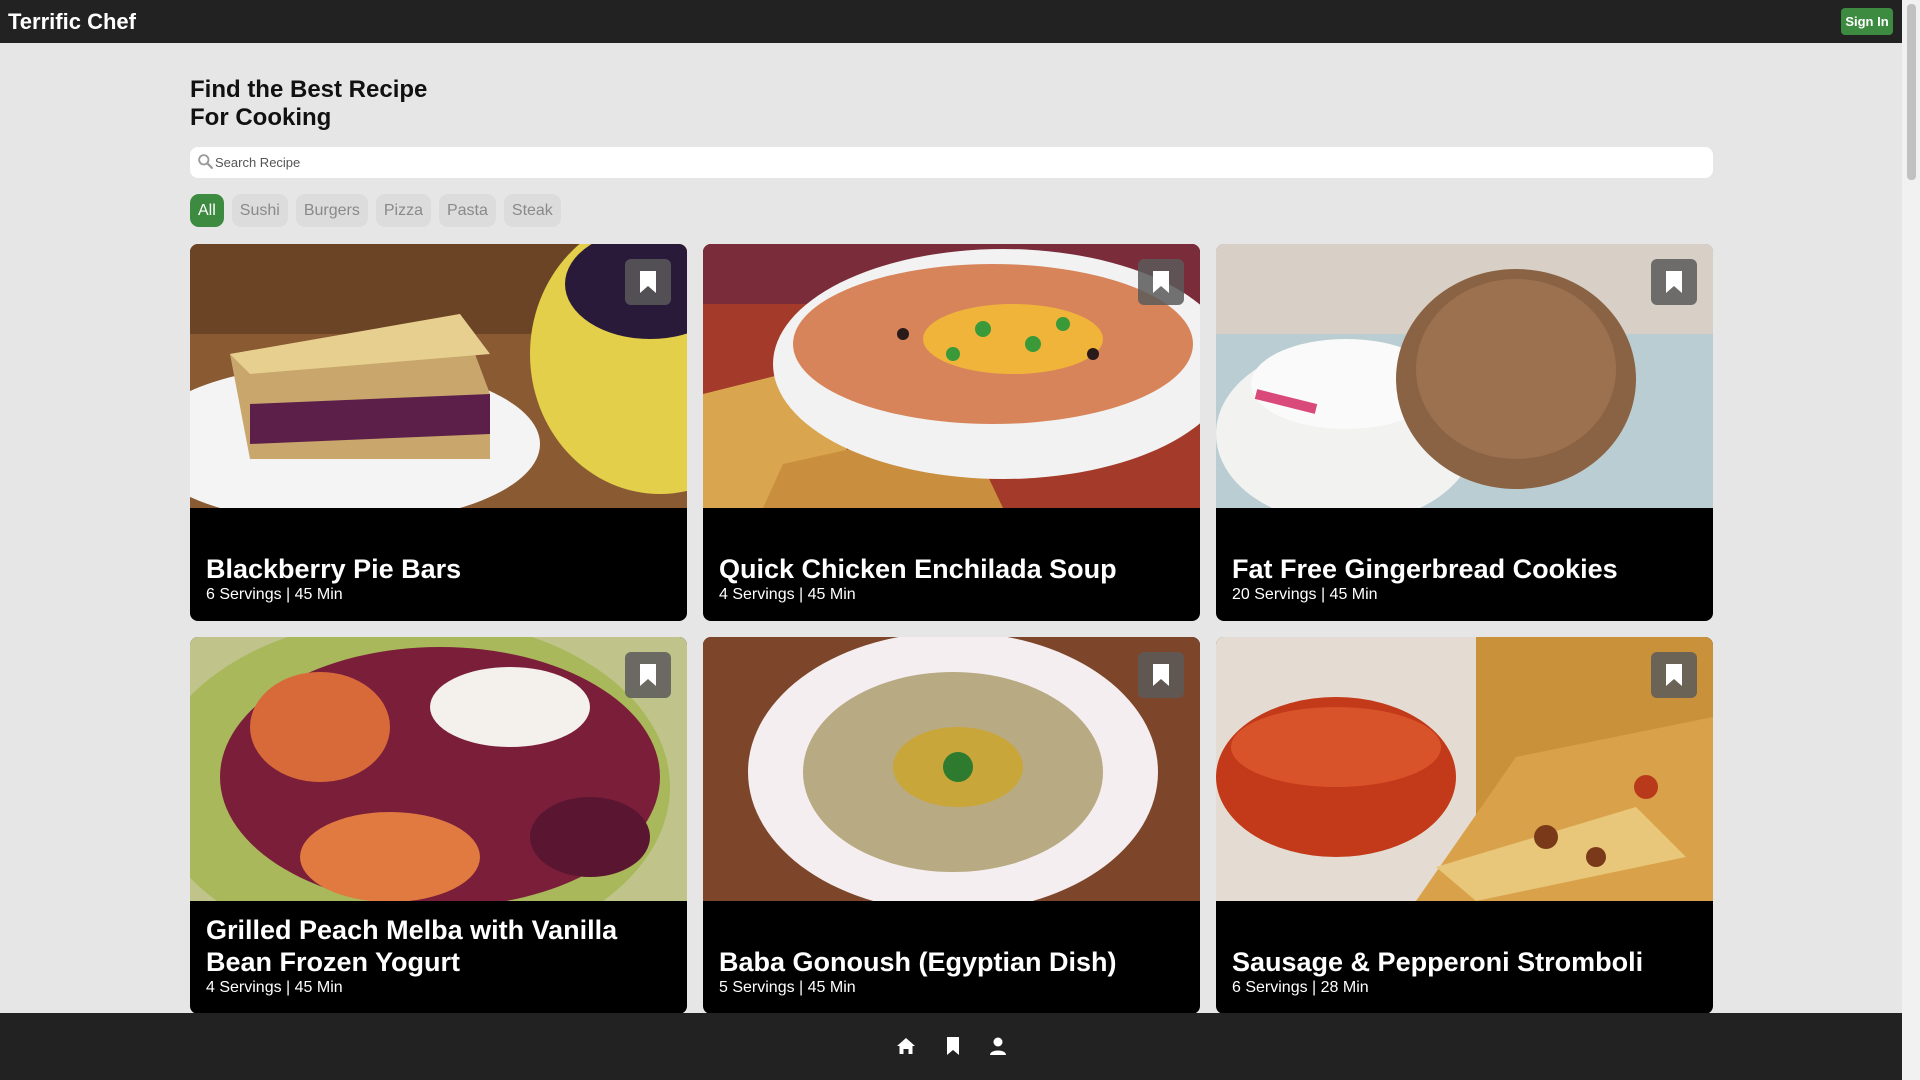  Describe the element at coordinates (787, 987) in the screenshot. I see `recipe-meta: 5 Servings | 45 Min` at that location.